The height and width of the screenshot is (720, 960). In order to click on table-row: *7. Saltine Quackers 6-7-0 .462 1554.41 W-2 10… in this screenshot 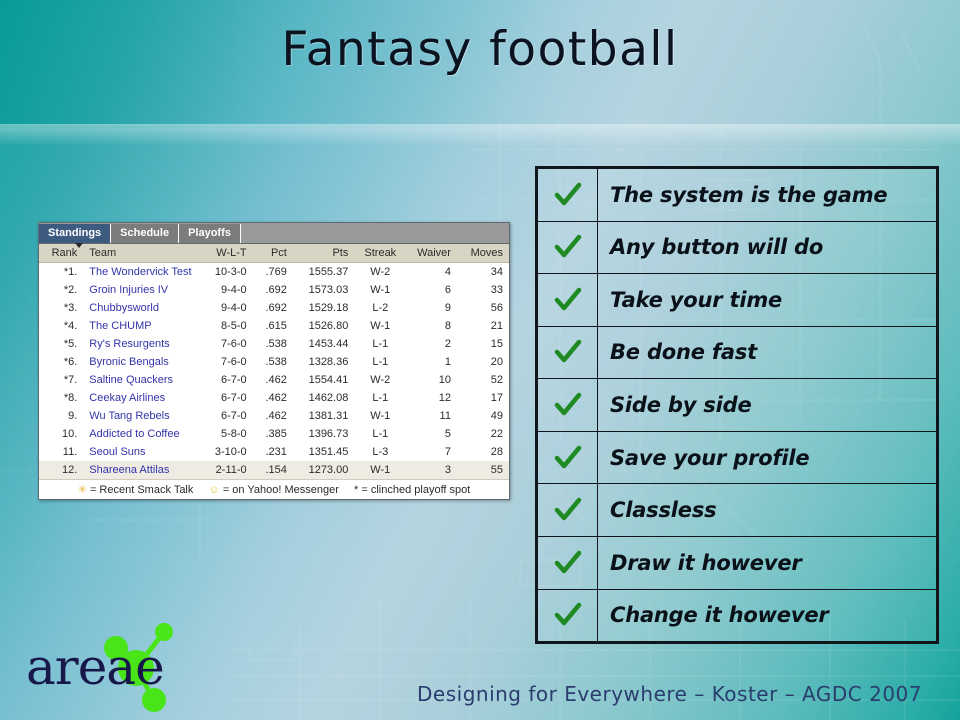, I will do `click(274, 380)`.